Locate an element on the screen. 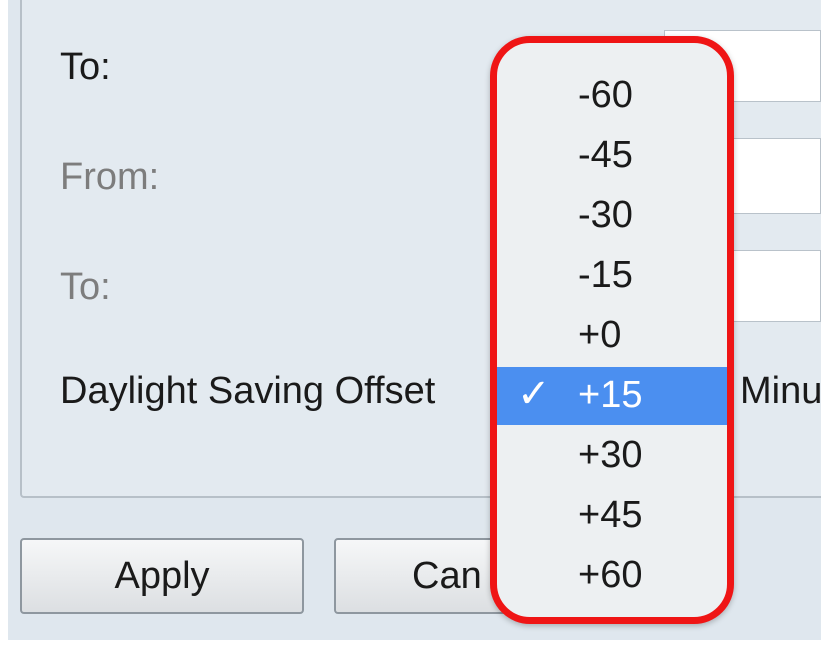 The image size is (821, 647). to-label: To: is located at coordinates (85, 67).